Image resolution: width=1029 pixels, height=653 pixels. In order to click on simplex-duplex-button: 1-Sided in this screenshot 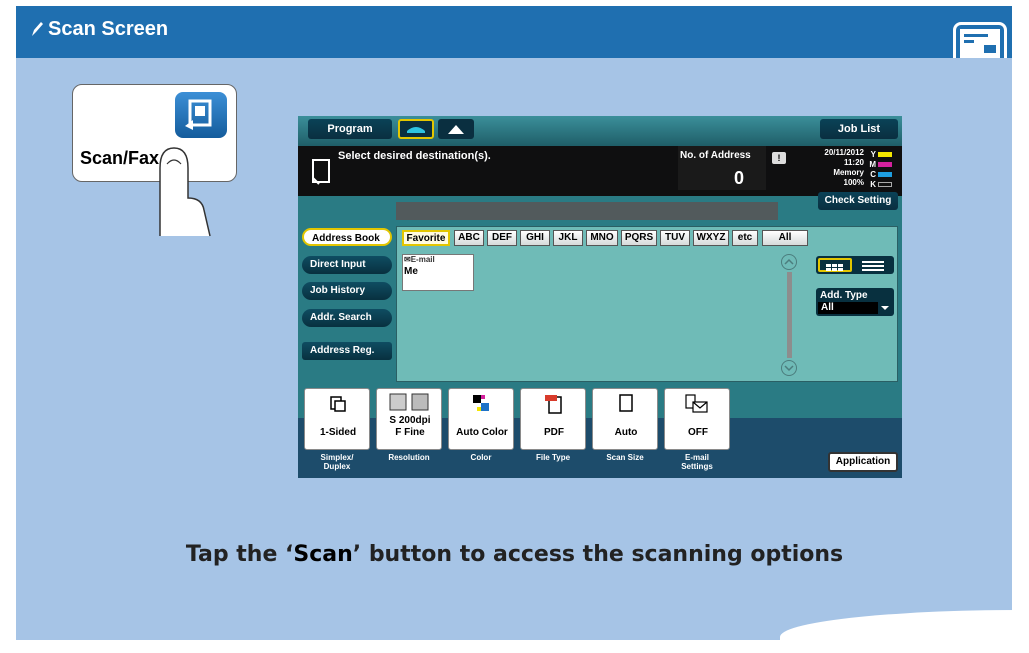, I will do `click(337, 419)`.